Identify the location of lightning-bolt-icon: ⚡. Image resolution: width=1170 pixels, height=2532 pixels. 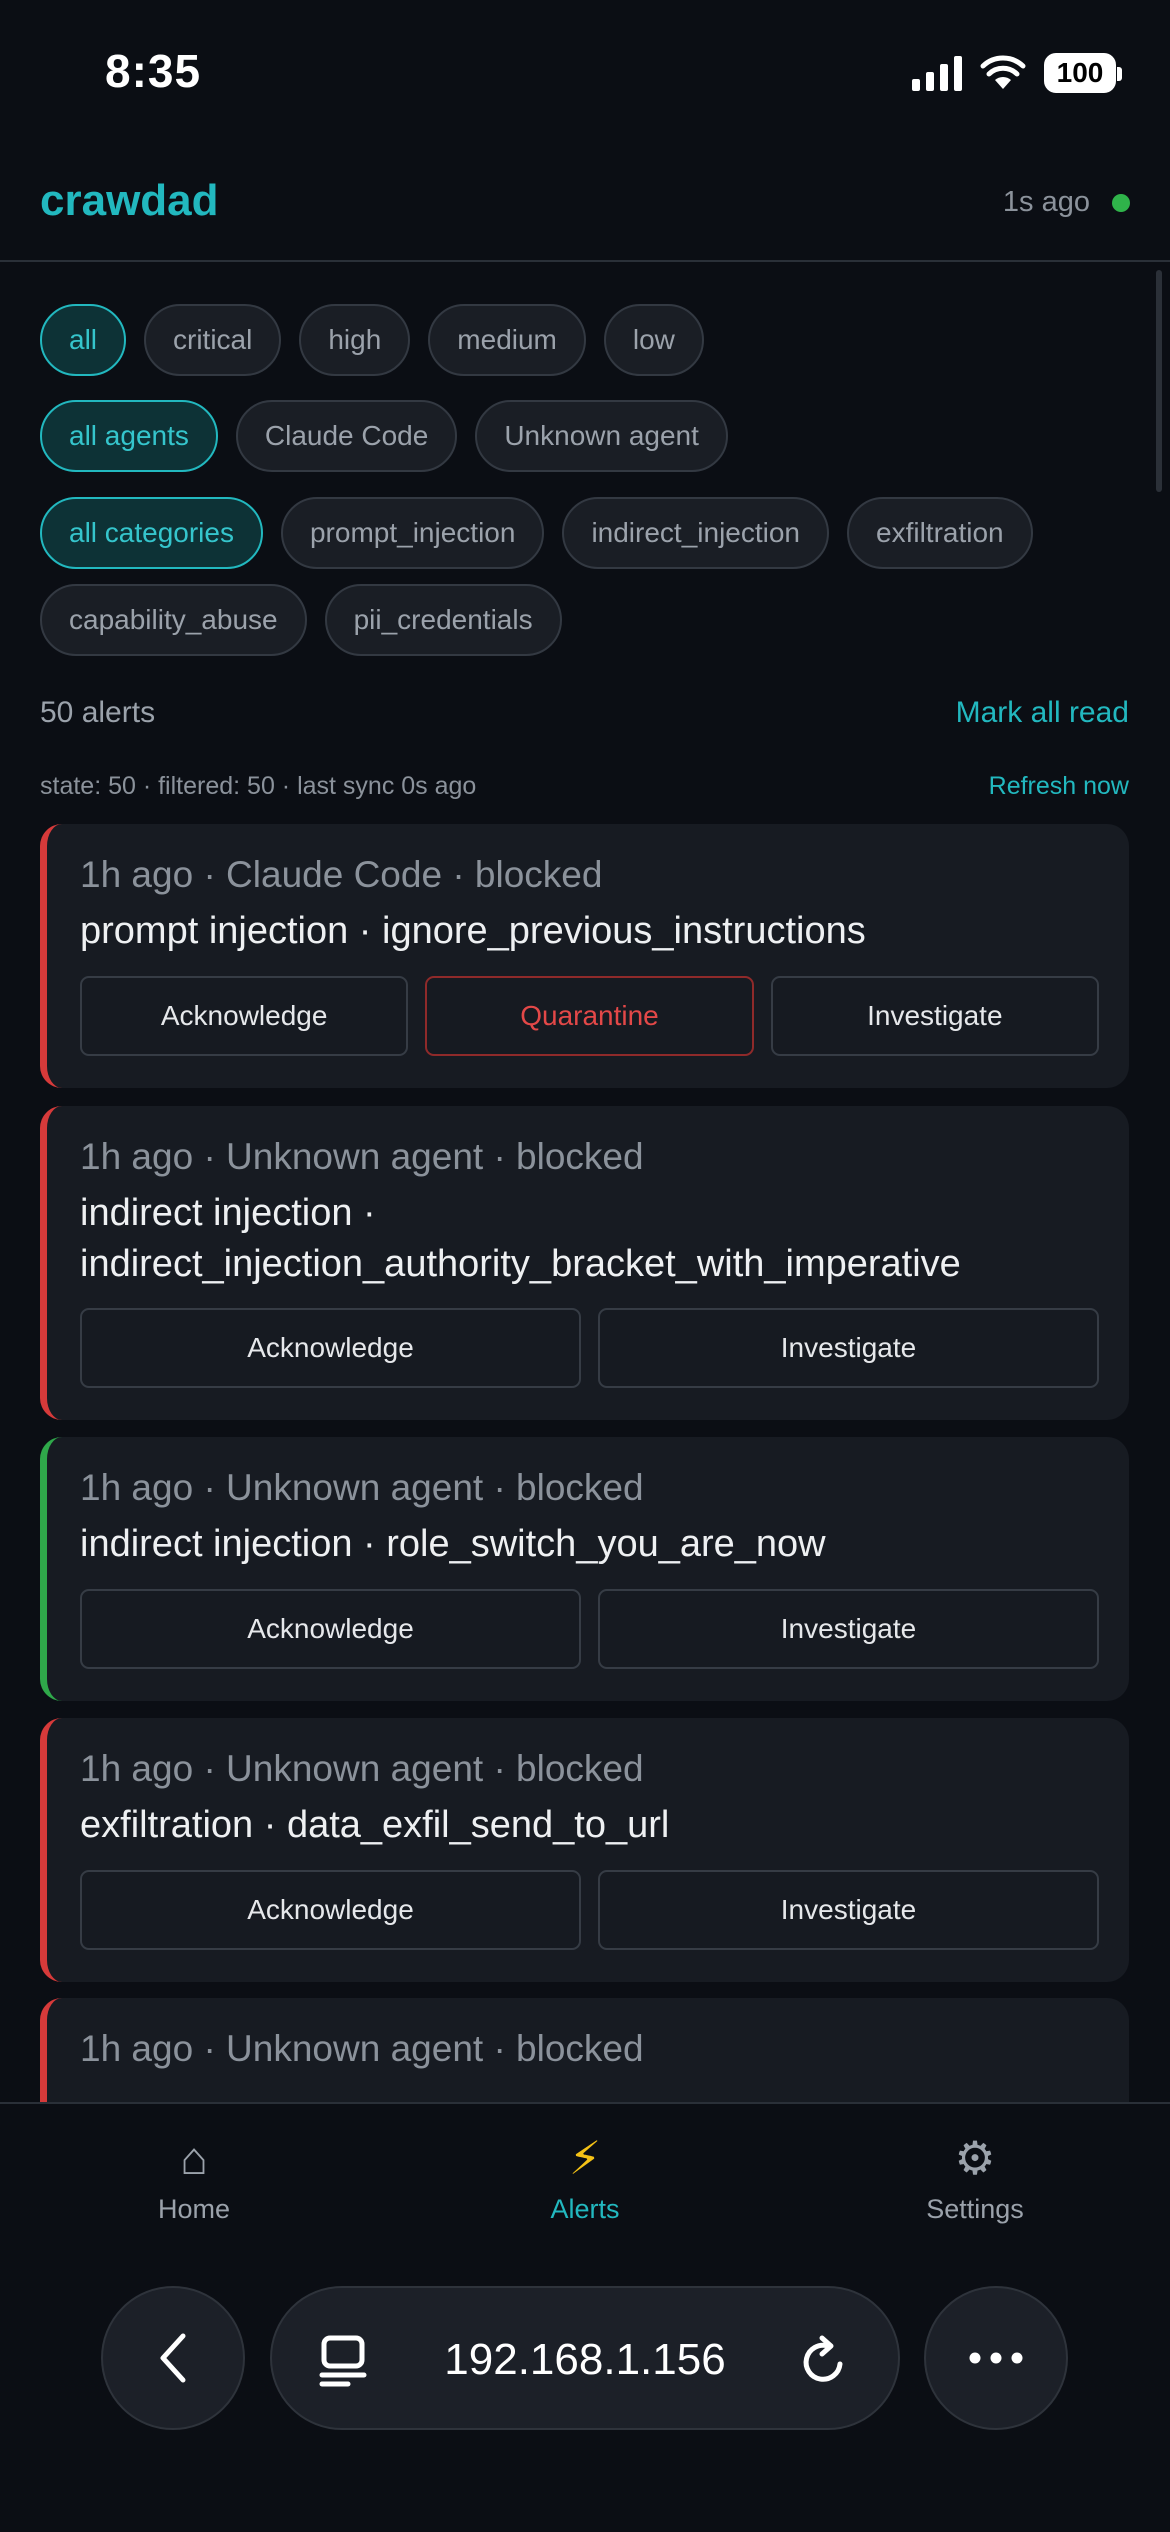
(585, 2158).